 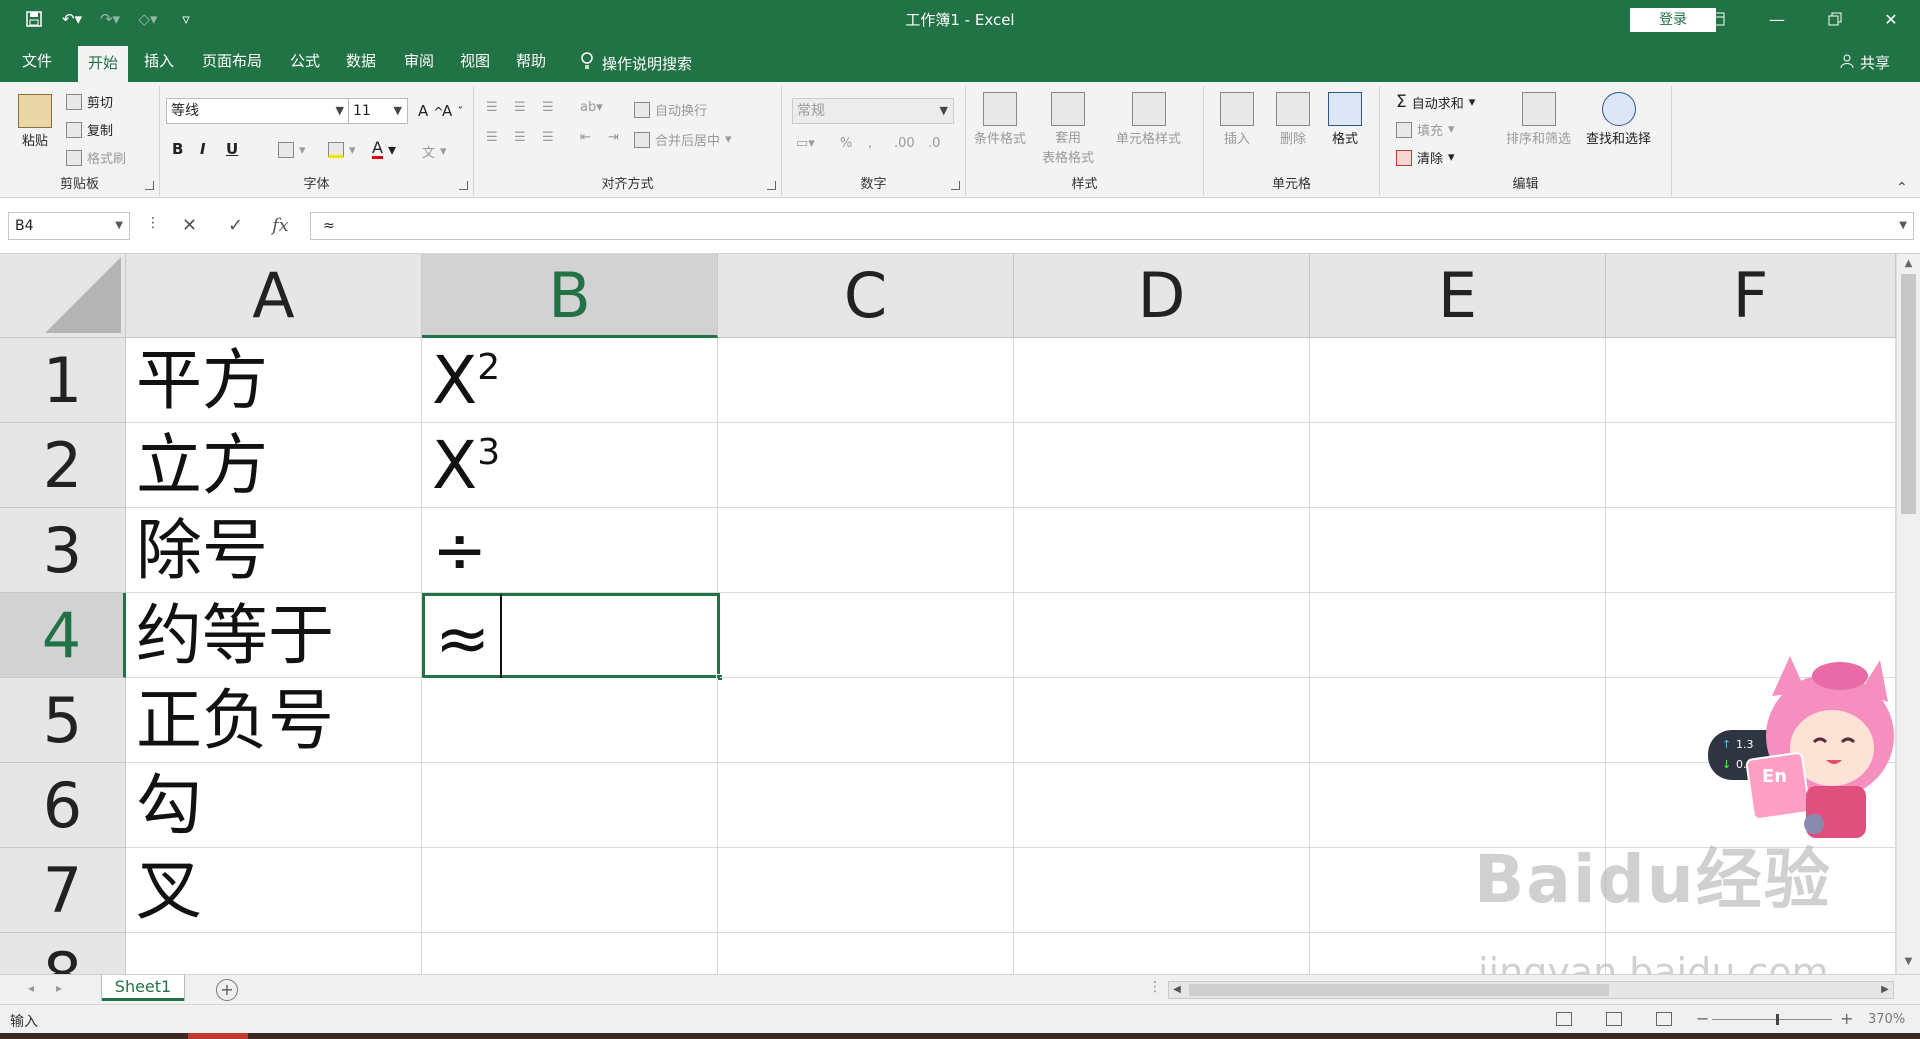 What do you see at coordinates (63, 720) in the screenshot?
I see `row-header-5: 5` at bounding box center [63, 720].